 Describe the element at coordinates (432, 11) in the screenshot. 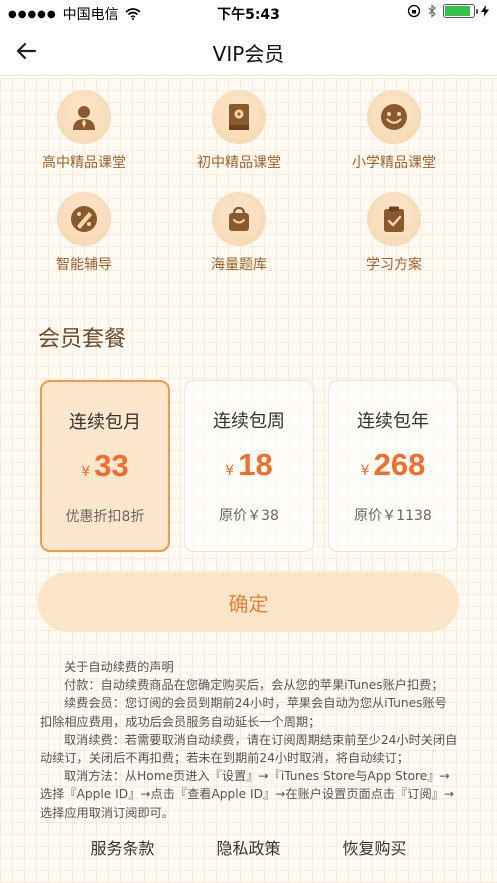

I see `bluetooth-icon` at that location.